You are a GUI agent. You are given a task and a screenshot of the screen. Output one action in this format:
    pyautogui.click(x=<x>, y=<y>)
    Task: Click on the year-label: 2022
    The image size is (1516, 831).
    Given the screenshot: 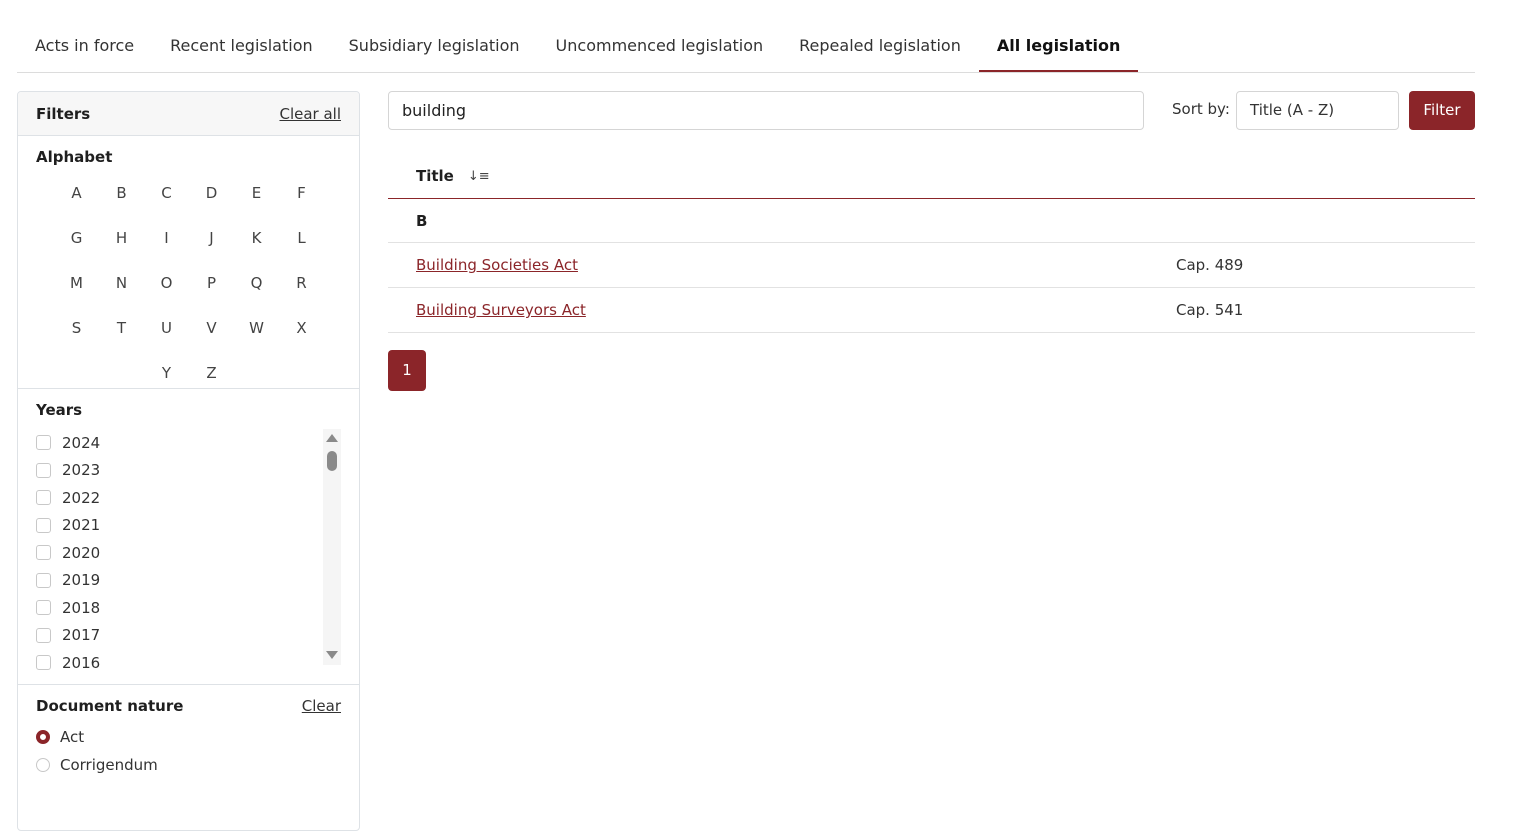 What is the action you would take?
    pyautogui.click(x=81, y=497)
    